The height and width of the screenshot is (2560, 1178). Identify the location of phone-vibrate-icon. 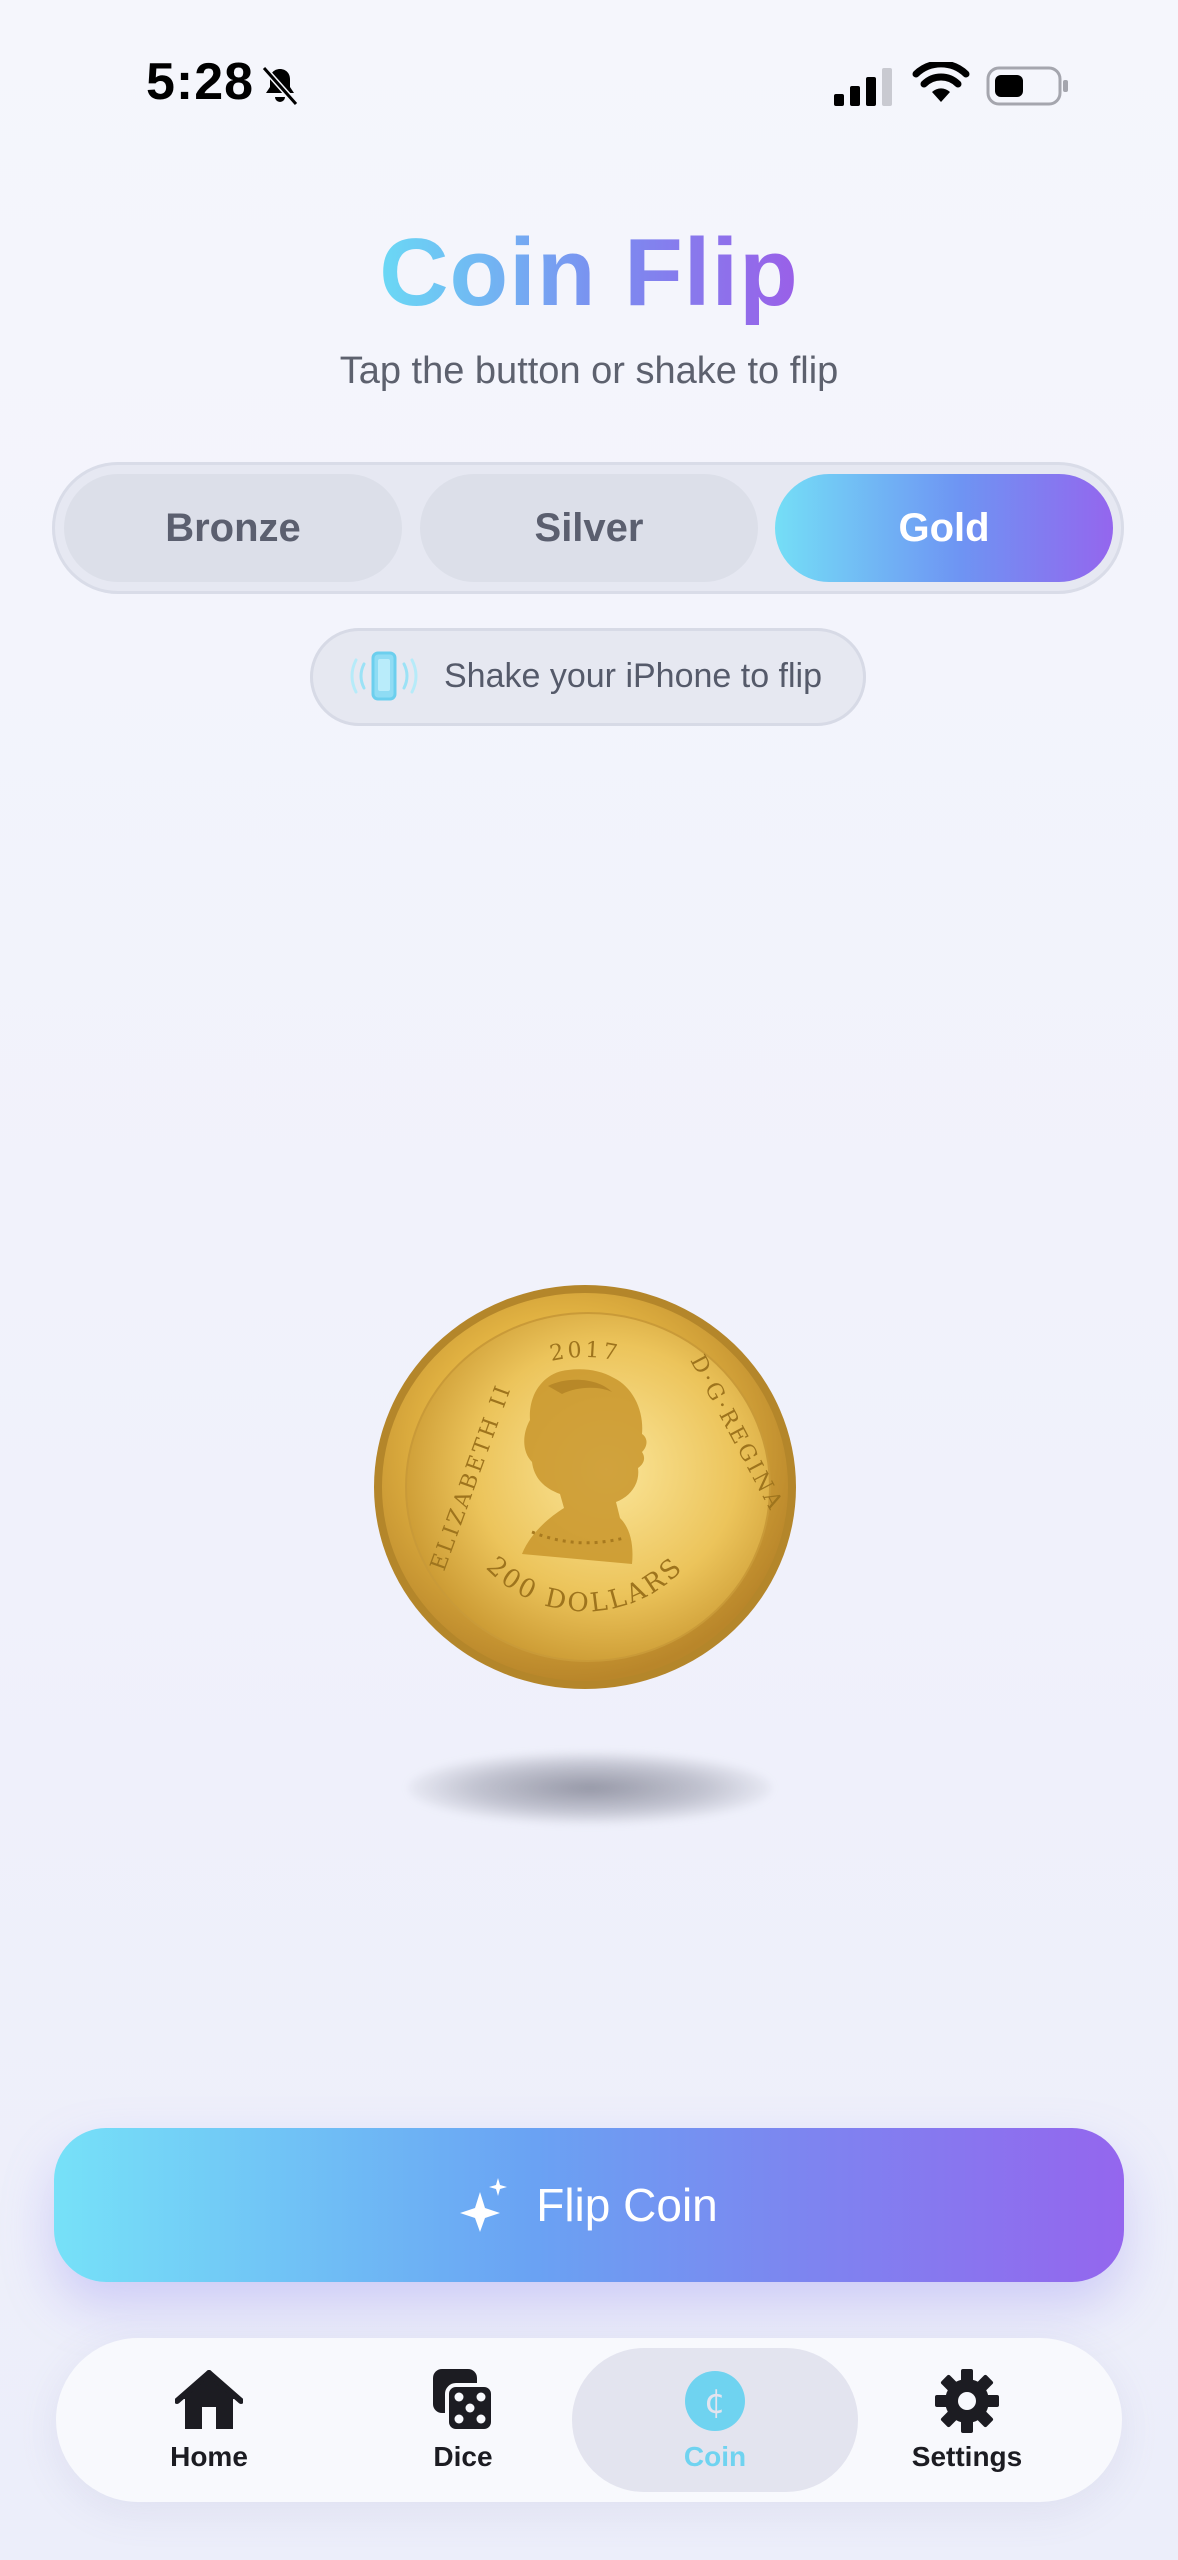
(384, 676).